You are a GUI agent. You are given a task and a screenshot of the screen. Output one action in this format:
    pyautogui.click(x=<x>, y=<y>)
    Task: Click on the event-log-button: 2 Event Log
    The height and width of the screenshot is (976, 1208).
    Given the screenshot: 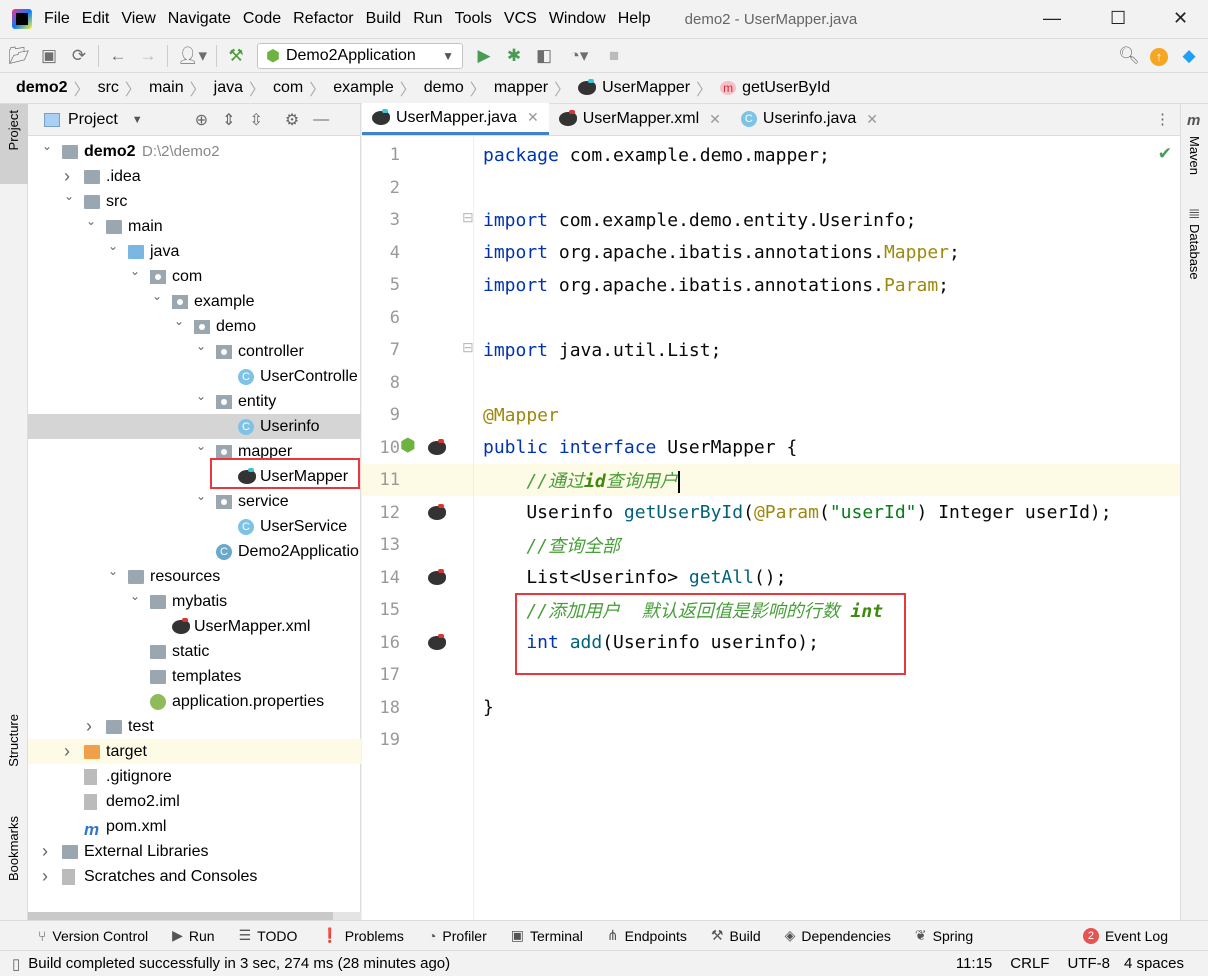 What is the action you would take?
    pyautogui.click(x=1125, y=935)
    